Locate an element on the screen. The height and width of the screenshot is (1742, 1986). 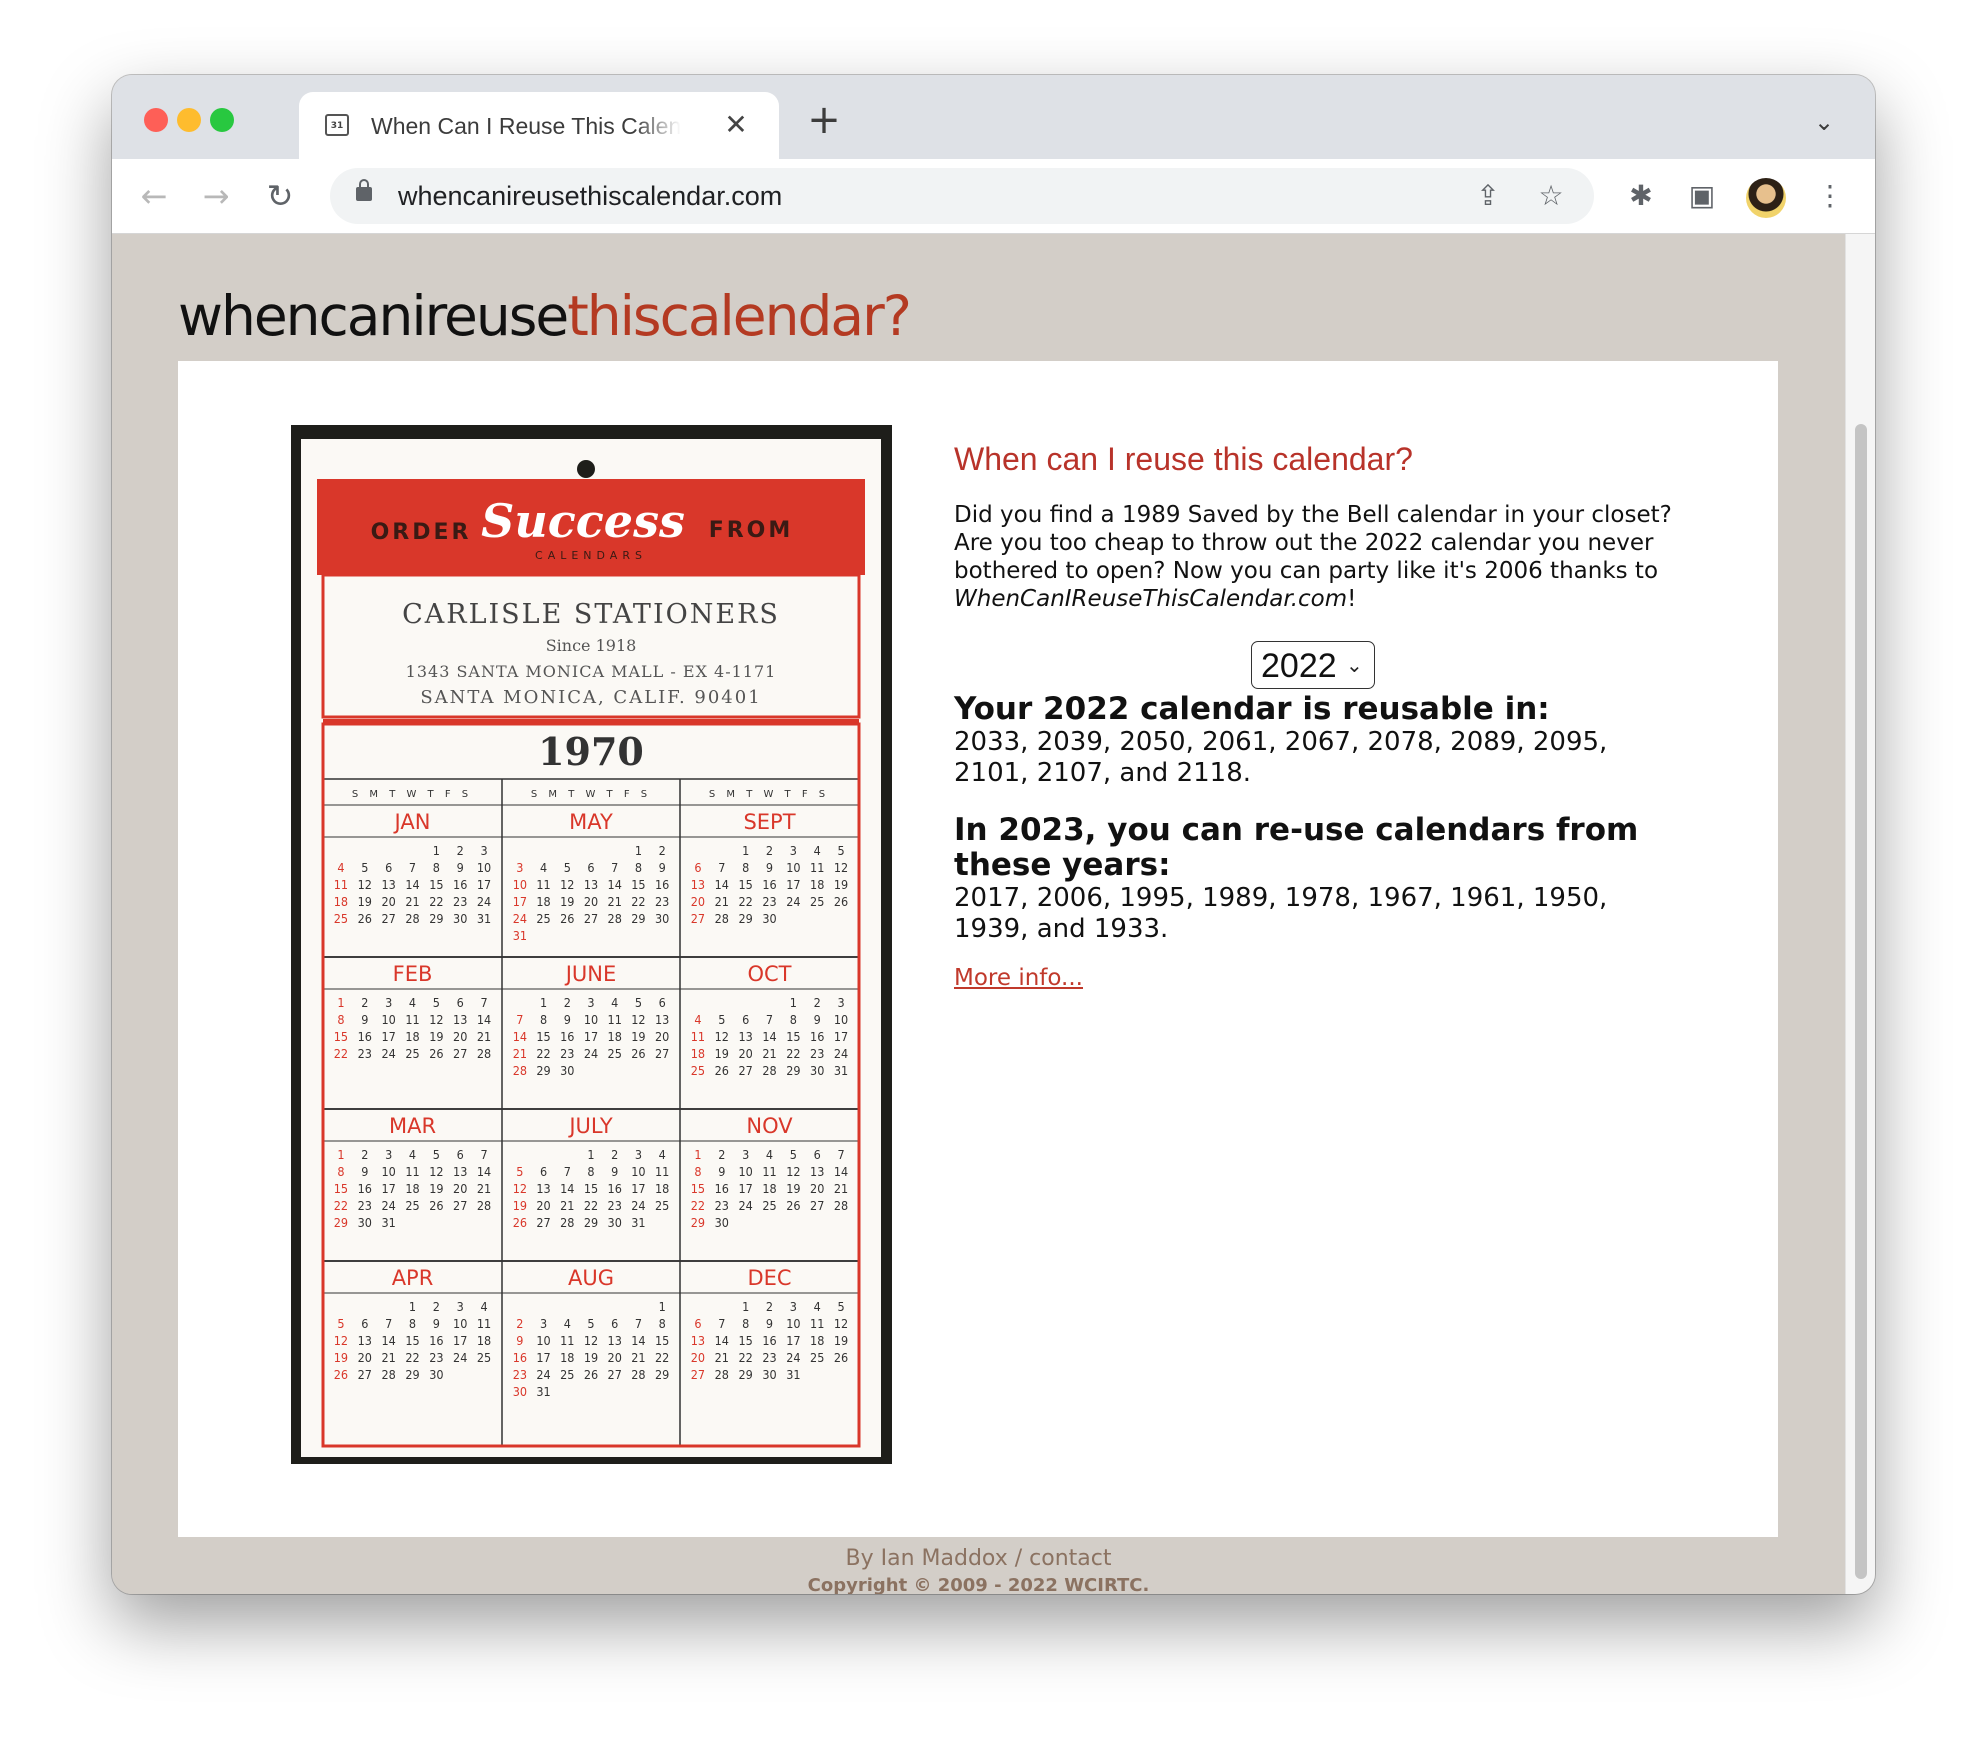
calendar-day: 23 is located at coordinates (520, 1374).